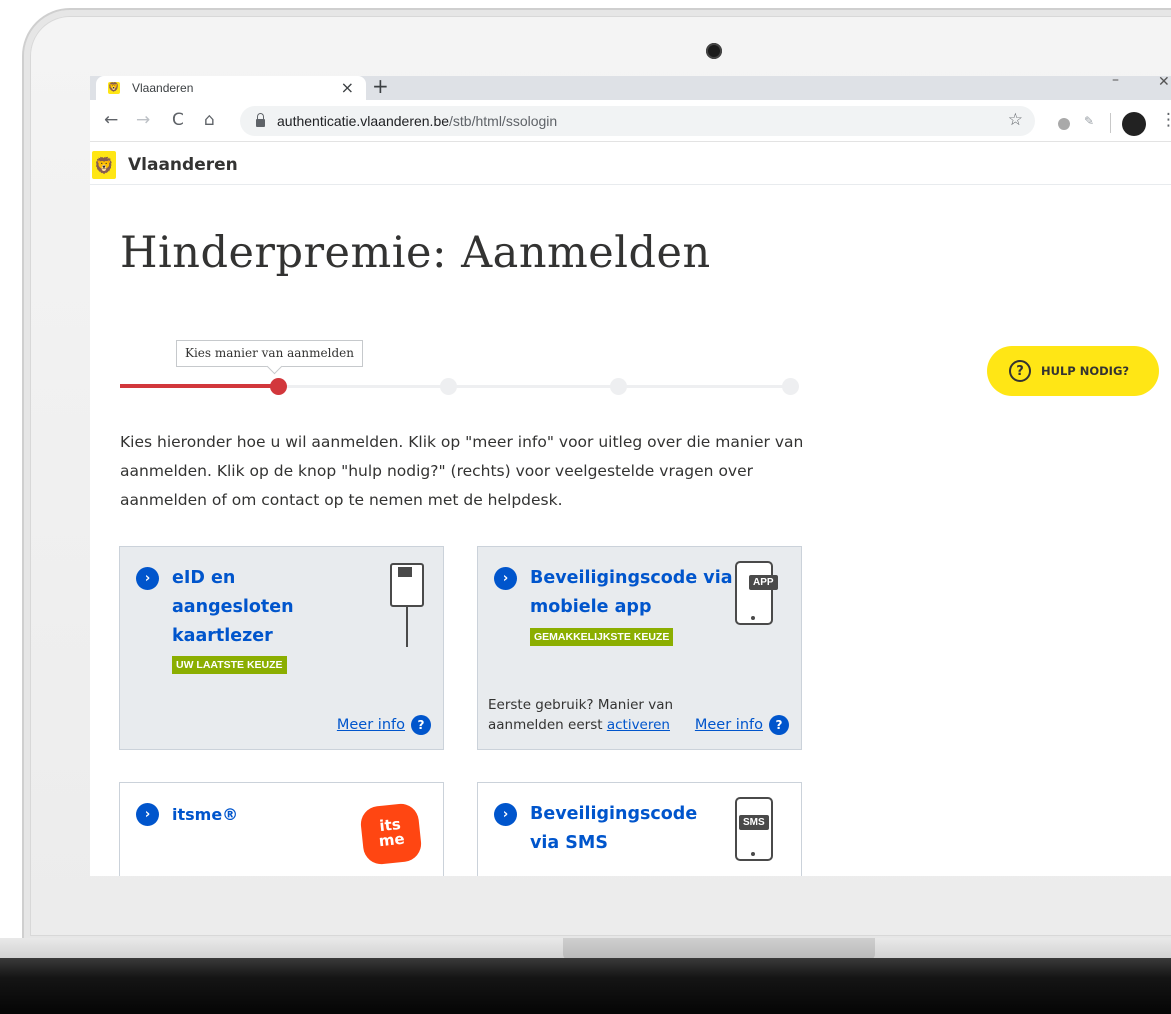 This screenshot has width=1171, height=1014. Describe the element at coordinates (269, 353) in the screenshot. I see `step-tooltip: Kies manier van aanmelden` at that location.